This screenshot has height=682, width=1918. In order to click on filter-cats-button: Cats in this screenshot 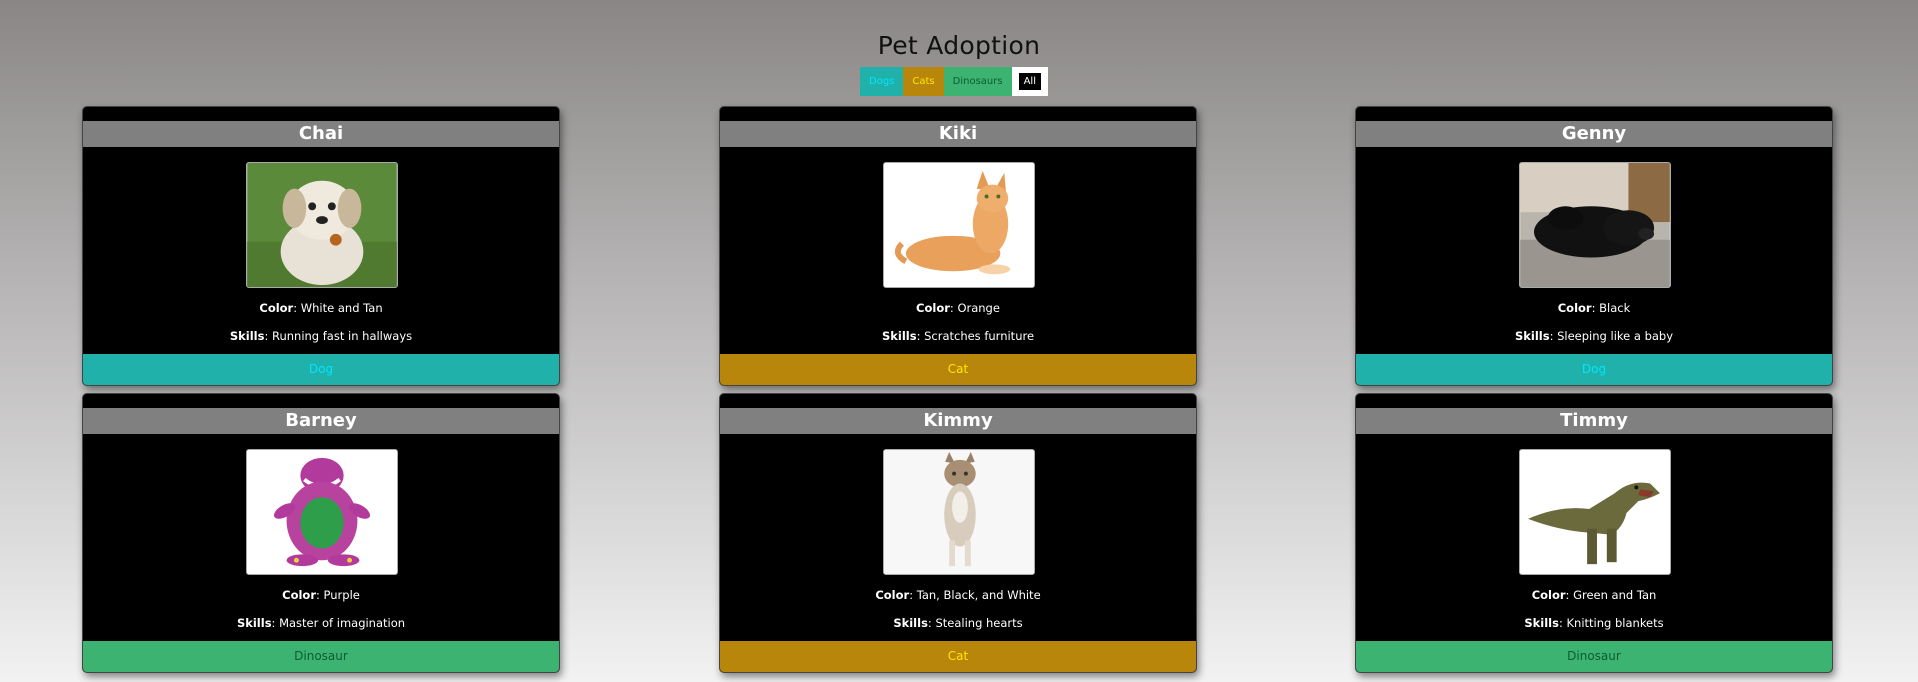, I will do `click(923, 81)`.